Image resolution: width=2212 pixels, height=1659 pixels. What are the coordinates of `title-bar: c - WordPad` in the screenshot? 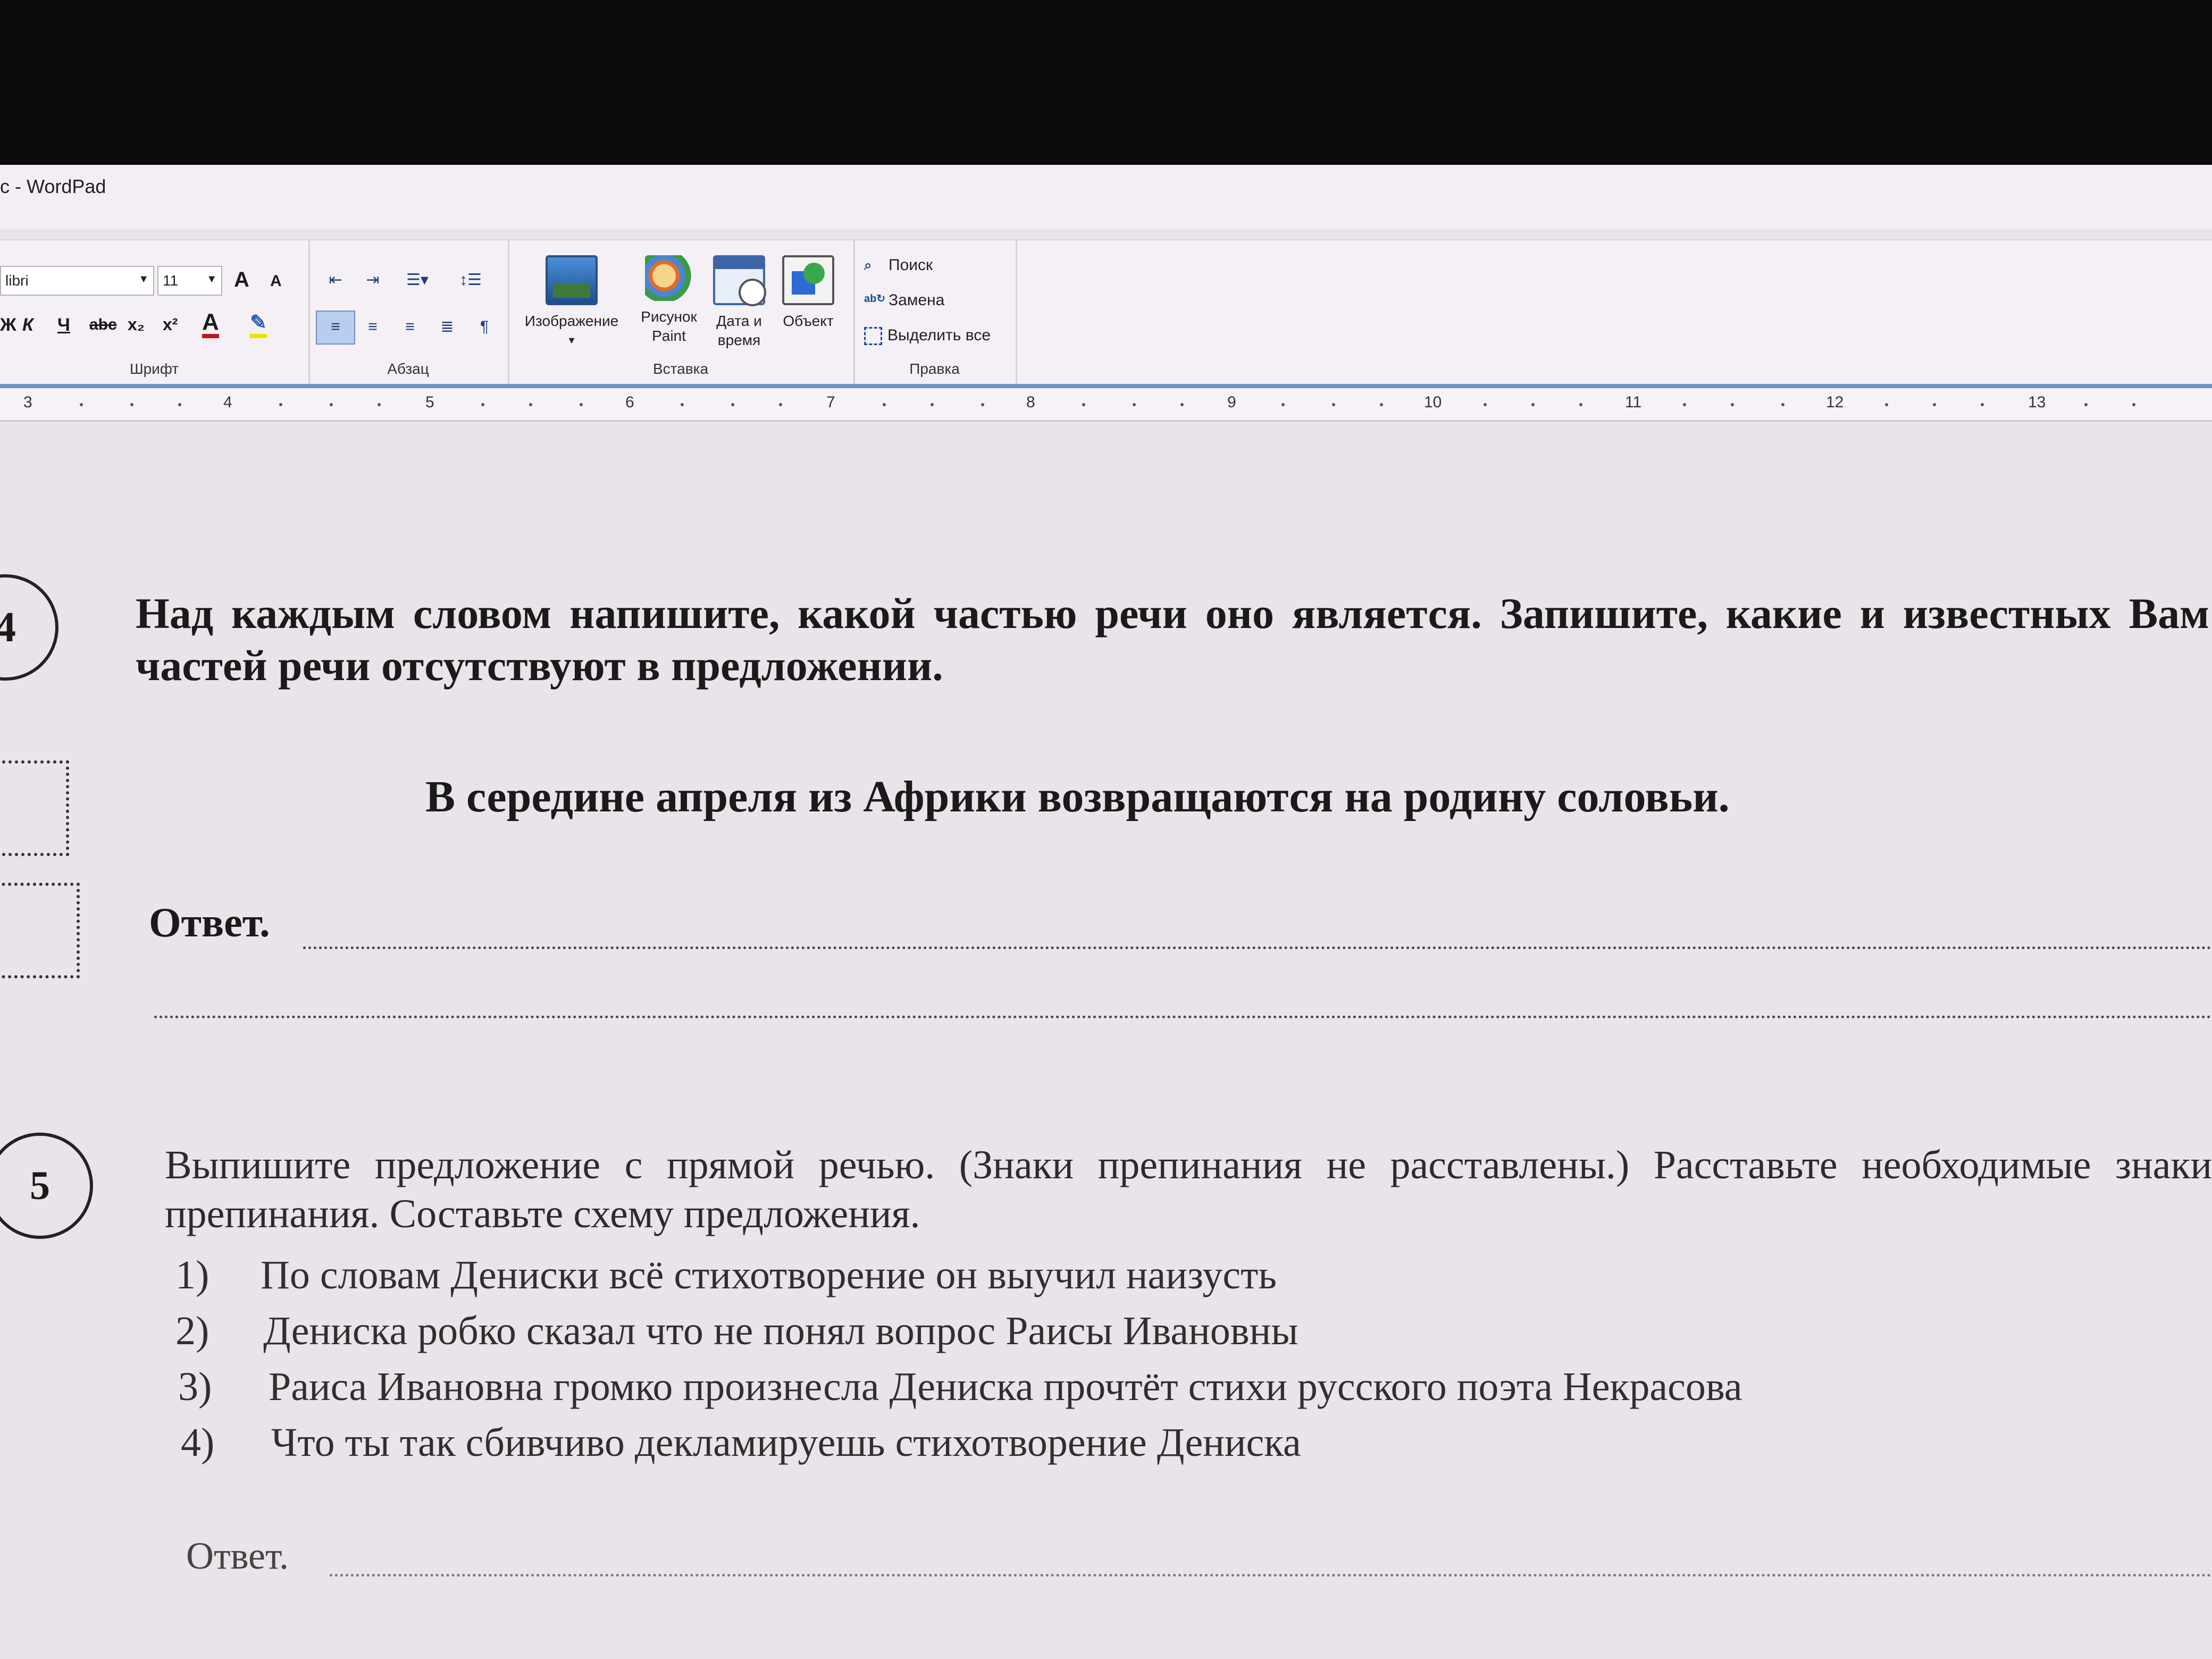 It's located at (1106, 197).